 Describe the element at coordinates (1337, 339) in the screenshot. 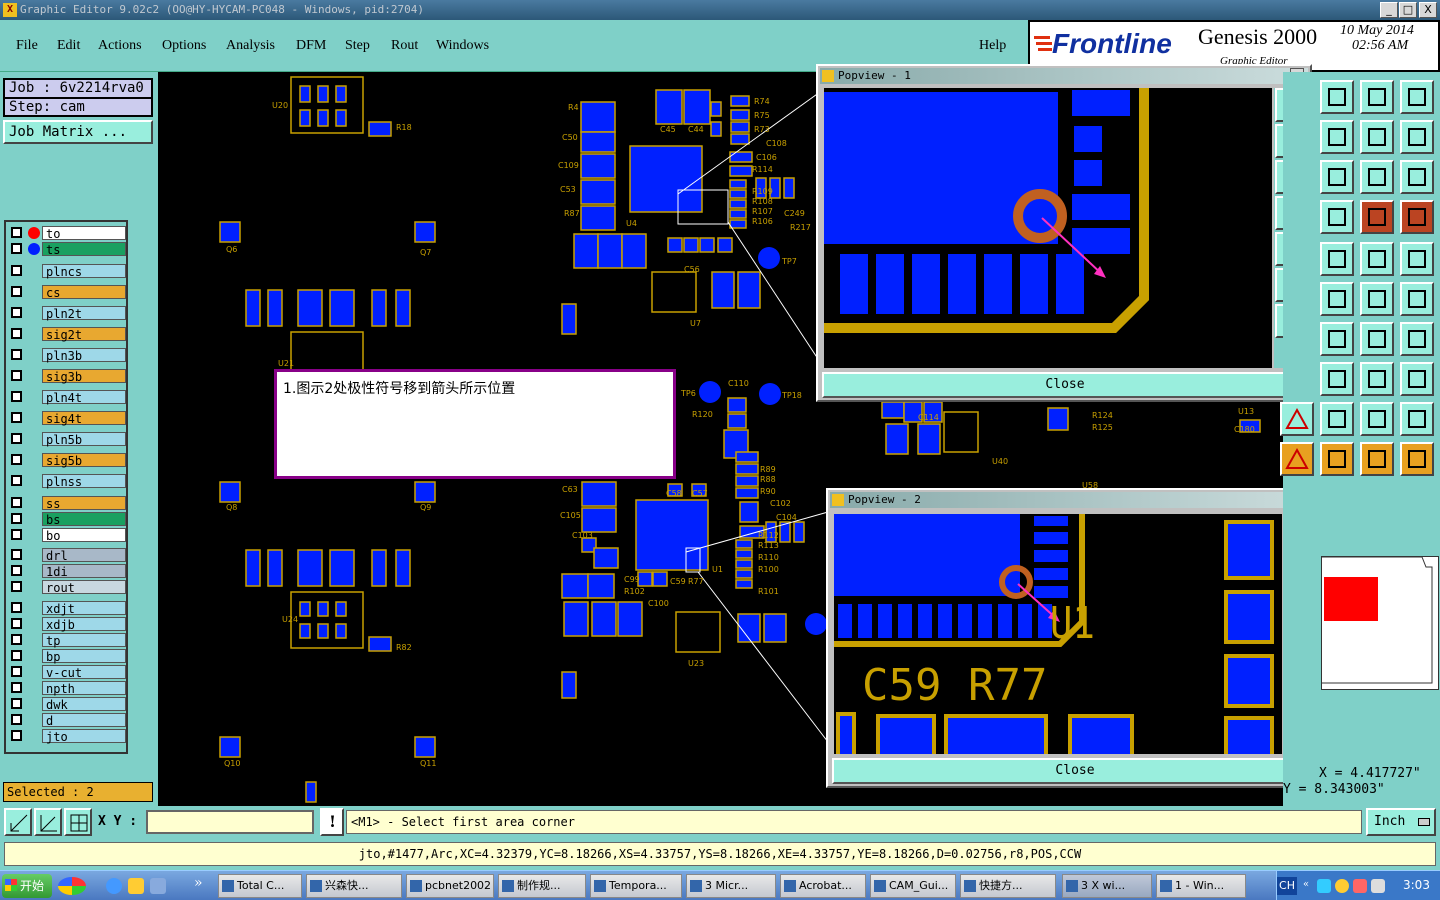

I see `line-tool-button` at that location.